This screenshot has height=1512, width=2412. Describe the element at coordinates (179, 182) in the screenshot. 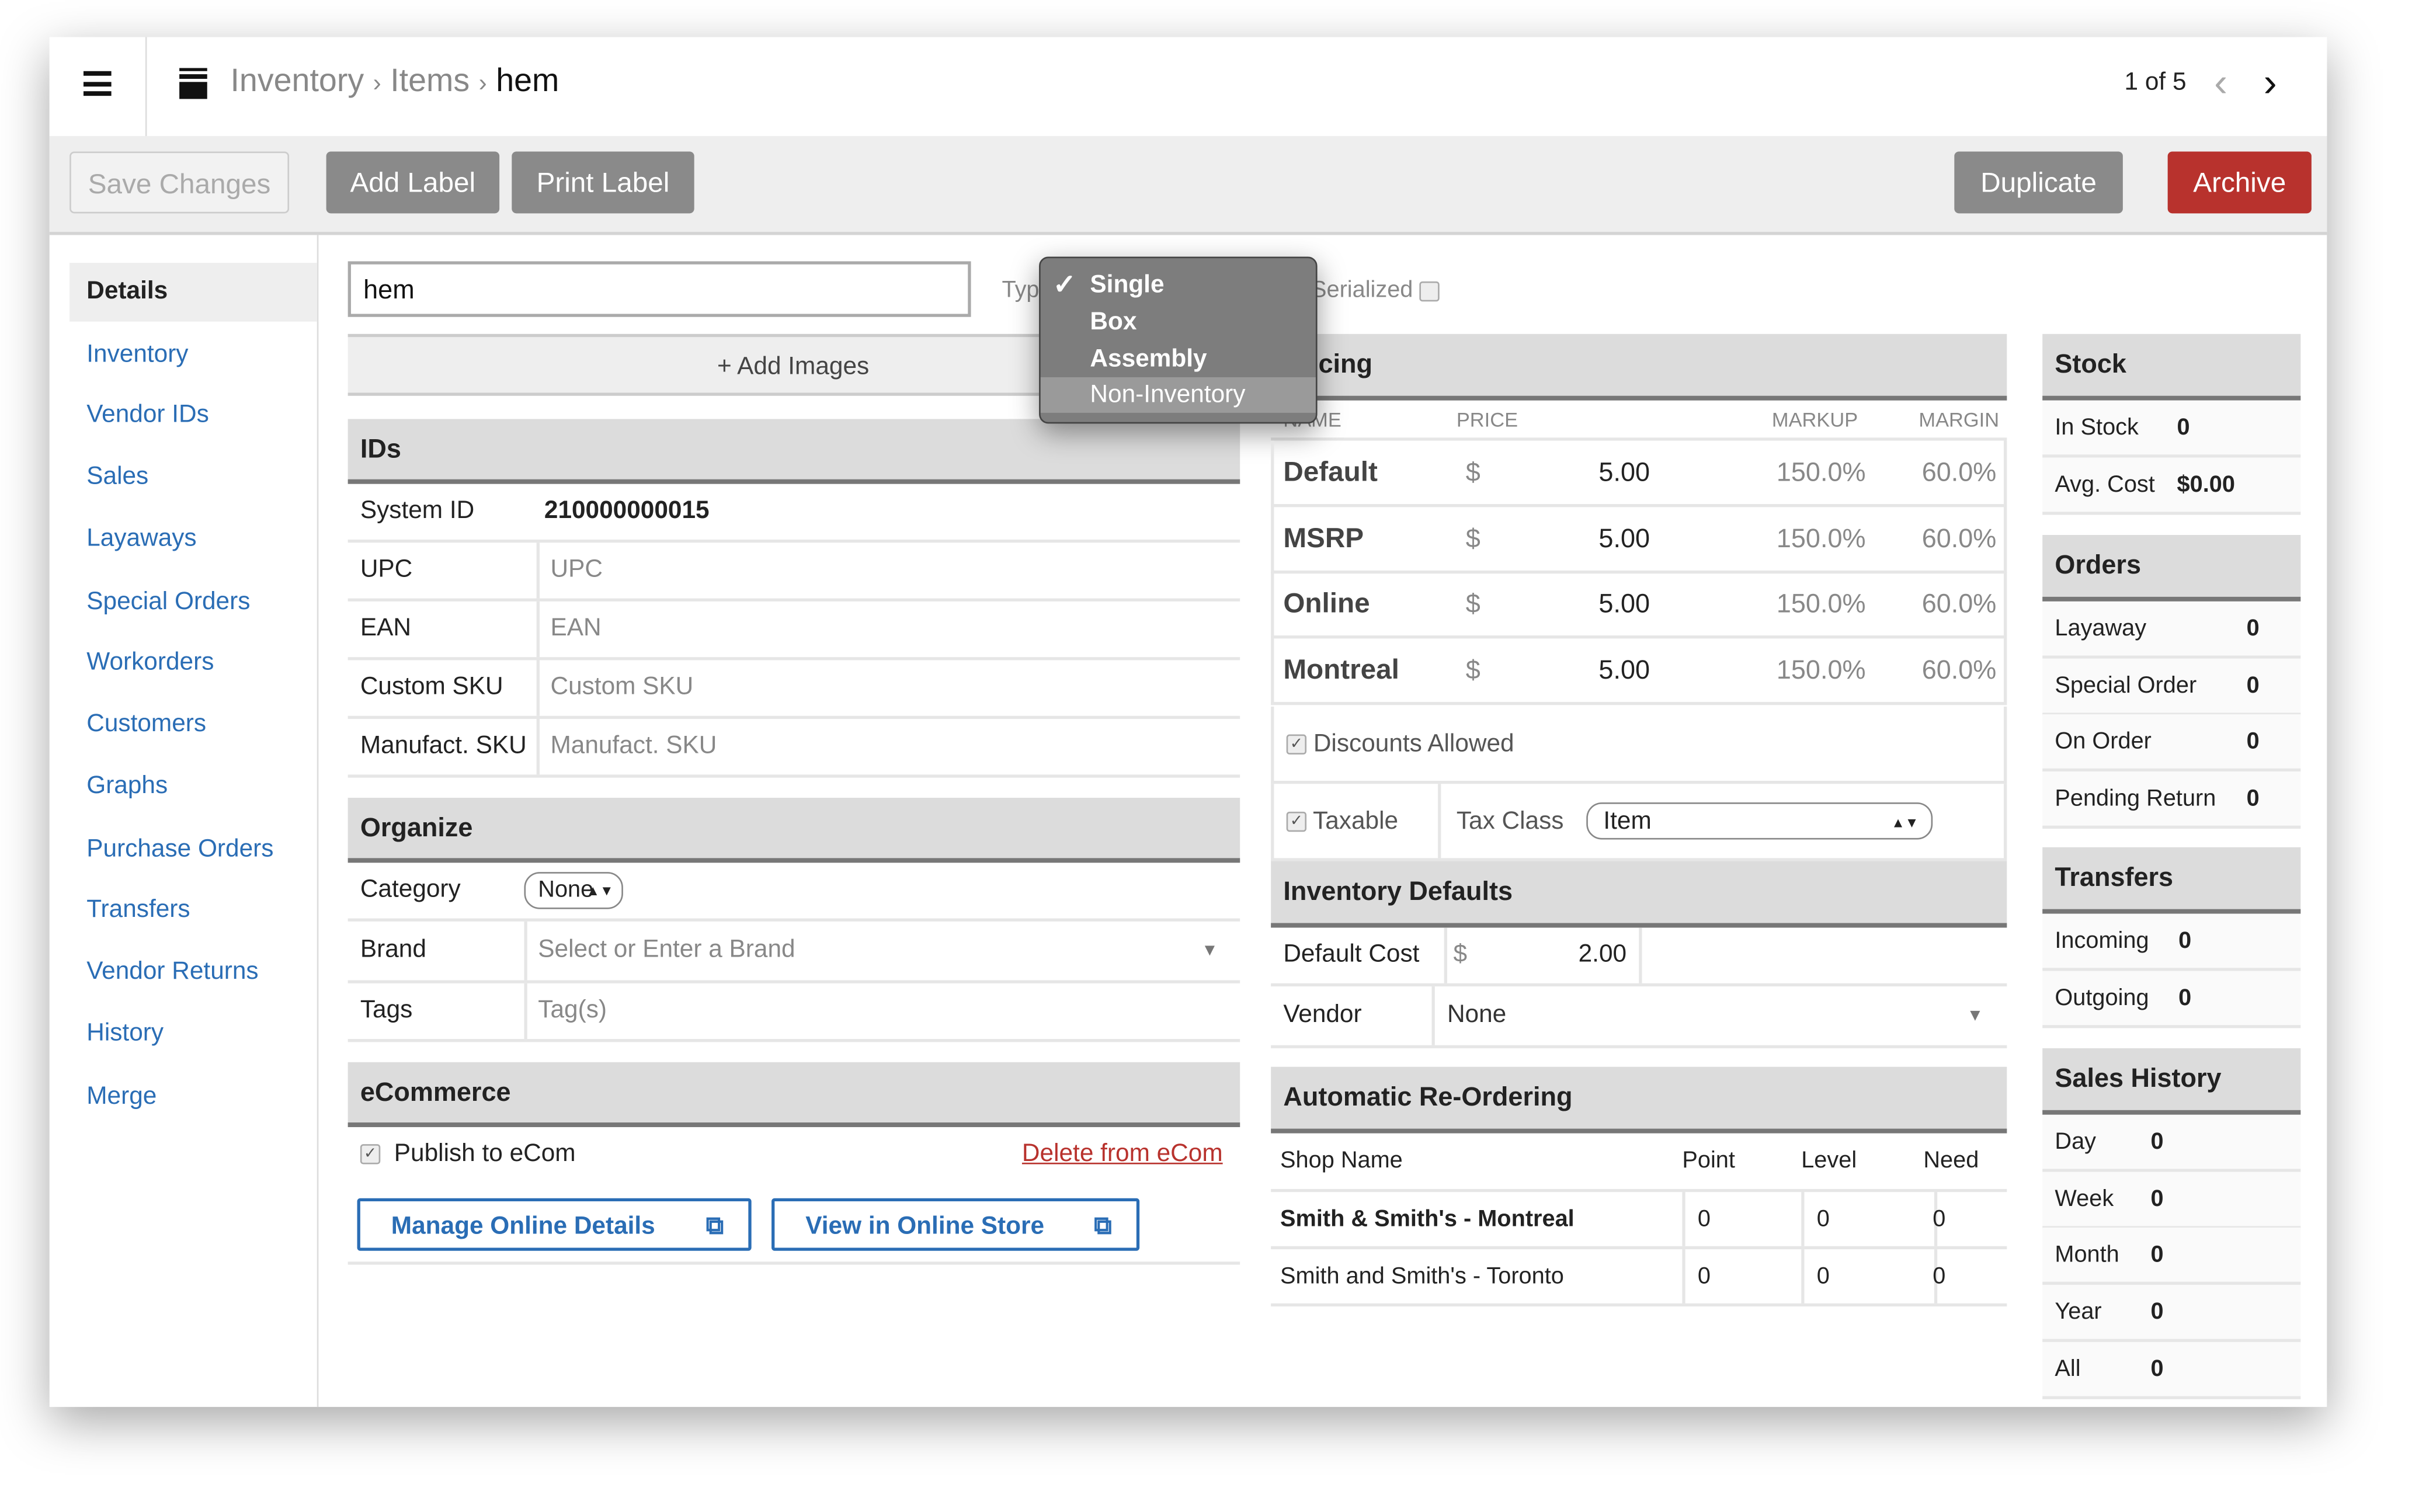

I see `save-changes-button: Save Changes` at that location.